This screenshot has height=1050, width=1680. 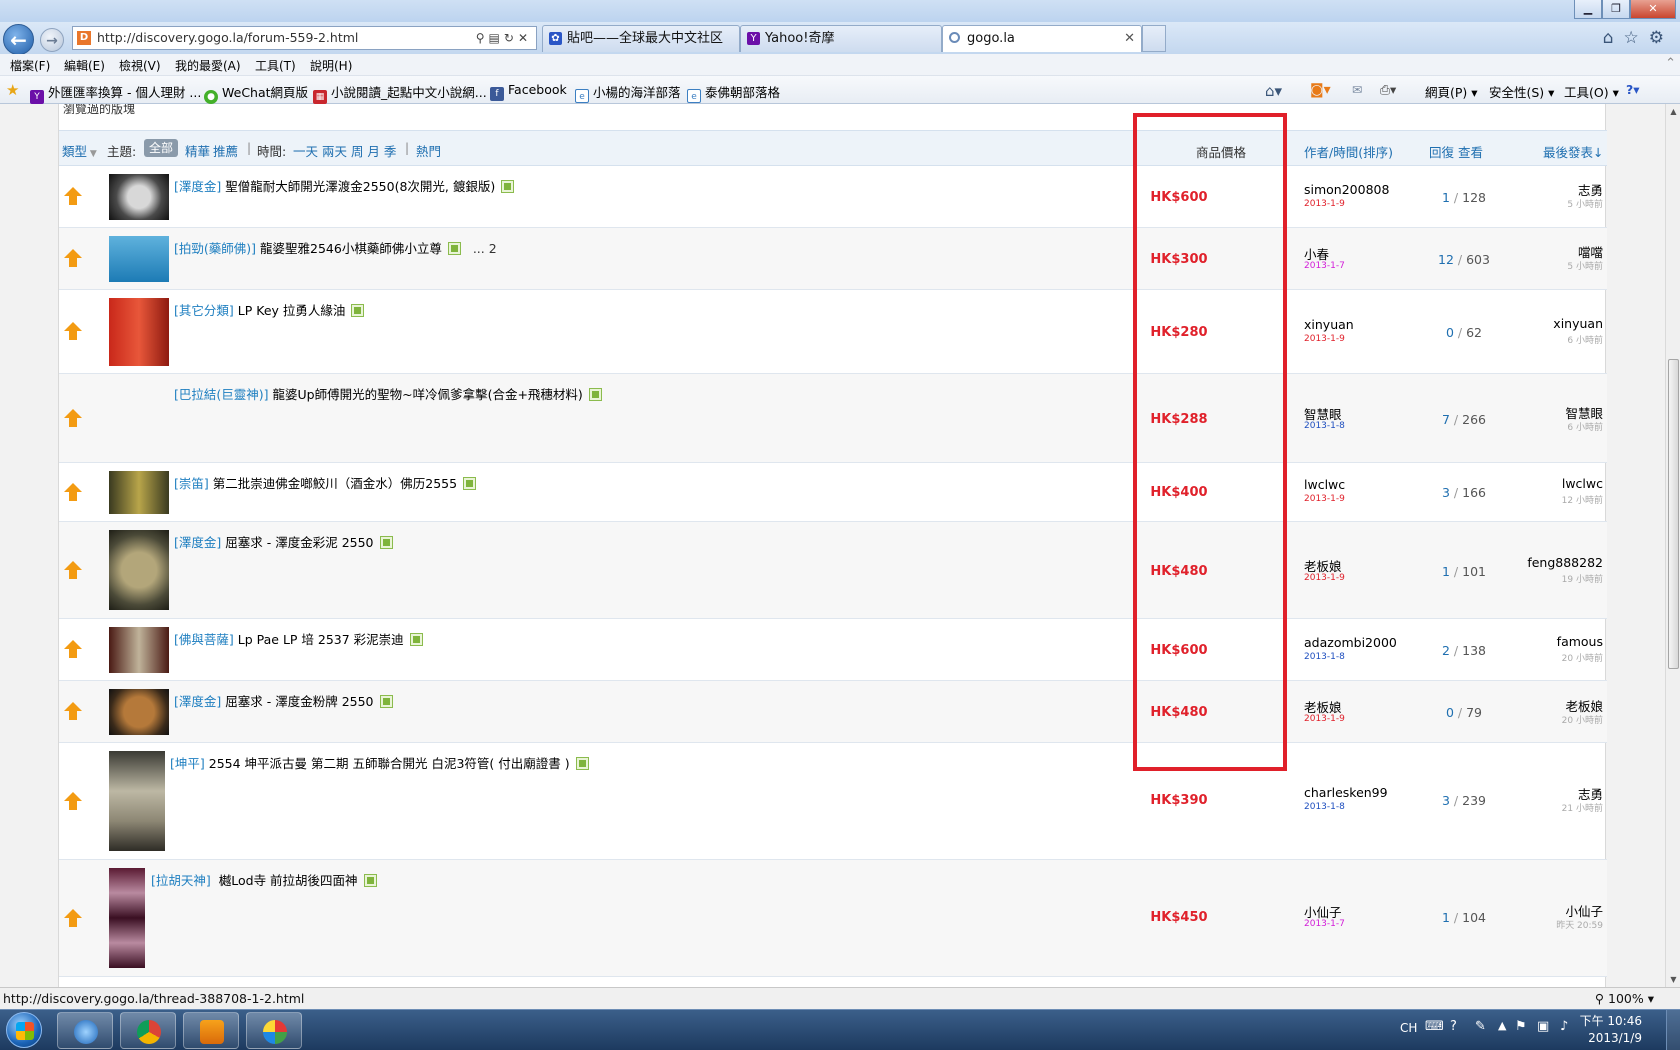 I want to click on thread-title: [佛與菩薩] Lp Pae LP 培 2537 彩泥崇迪, so click(x=298, y=638).